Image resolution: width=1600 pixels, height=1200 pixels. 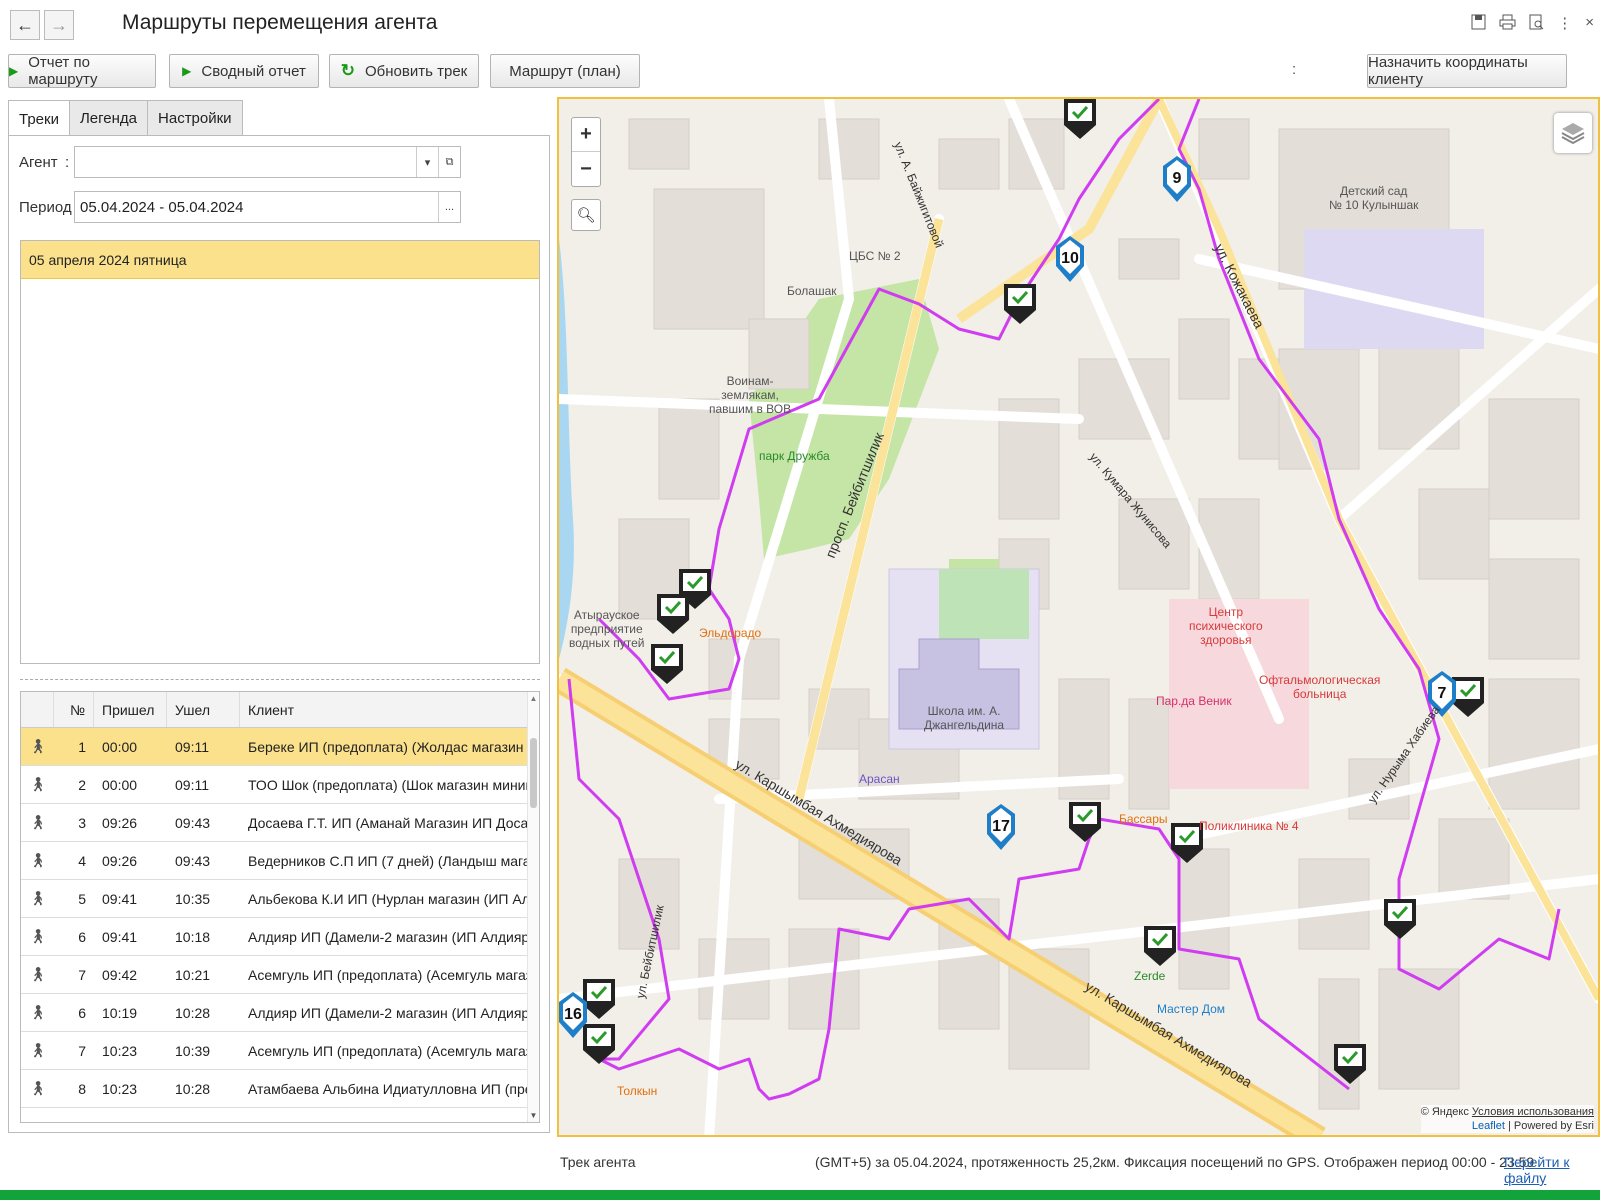 I want to click on scroll-up-icon: ▲, so click(x=533, y=698).